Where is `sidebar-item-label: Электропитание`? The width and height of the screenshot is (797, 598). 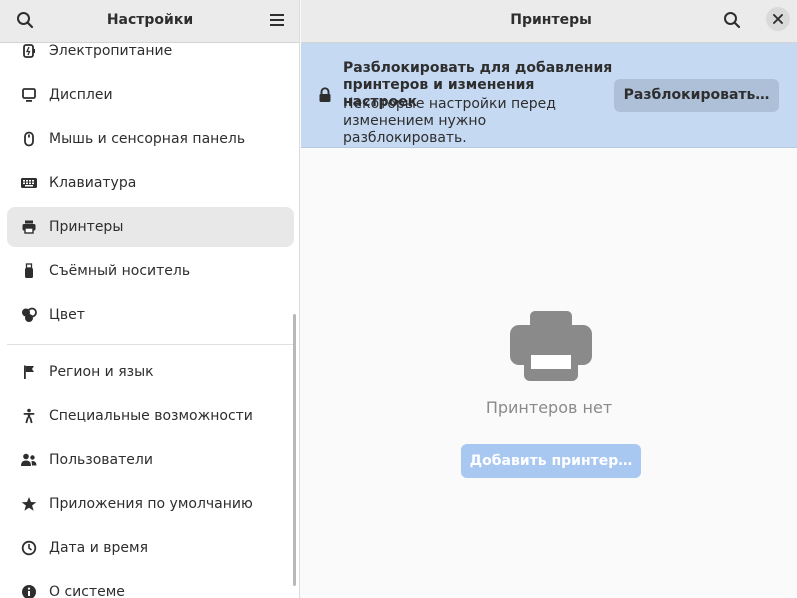
sidebar-item-label: Электропитание is located at coordinates (111, 51).